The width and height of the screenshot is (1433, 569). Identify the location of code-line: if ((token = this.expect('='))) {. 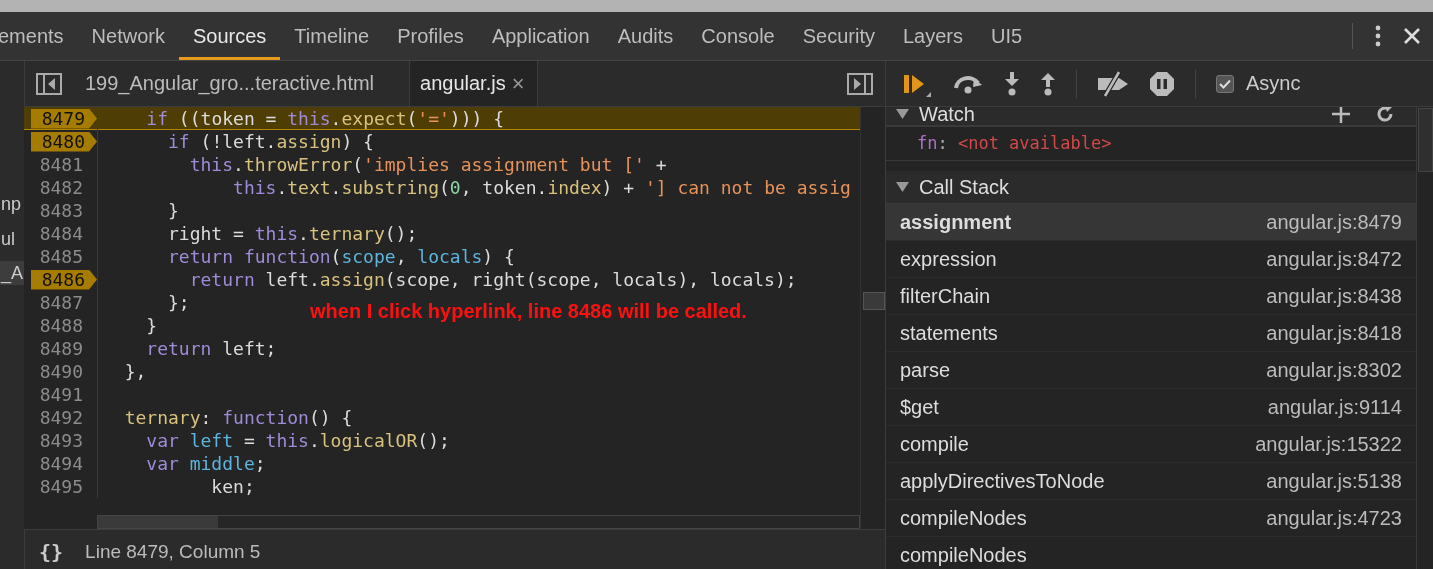
(325, 118).